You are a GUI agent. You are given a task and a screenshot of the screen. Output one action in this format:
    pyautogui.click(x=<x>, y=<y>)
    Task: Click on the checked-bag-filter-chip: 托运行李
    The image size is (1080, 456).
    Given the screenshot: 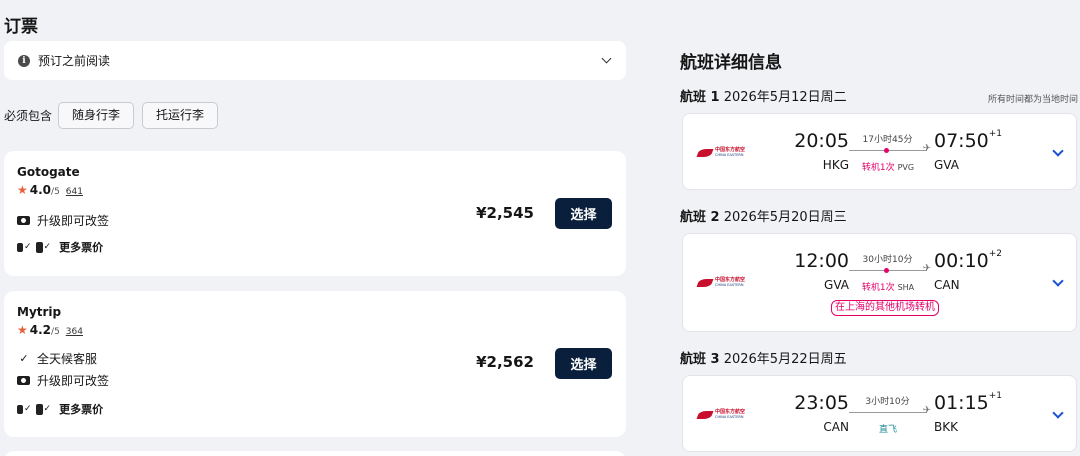 What is the action you would take?
    pyautogui.click(x=180, y=115)
    